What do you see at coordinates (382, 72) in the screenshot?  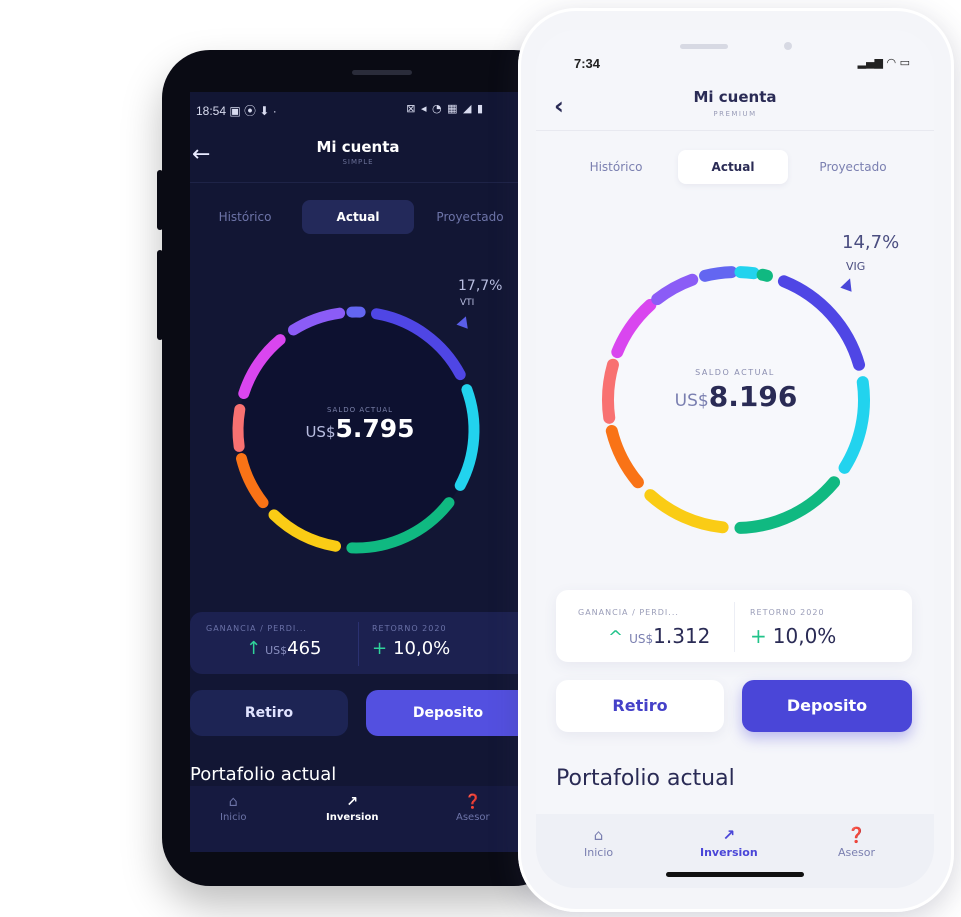 I see `speaker-grille` at bounding box center [382, 72].